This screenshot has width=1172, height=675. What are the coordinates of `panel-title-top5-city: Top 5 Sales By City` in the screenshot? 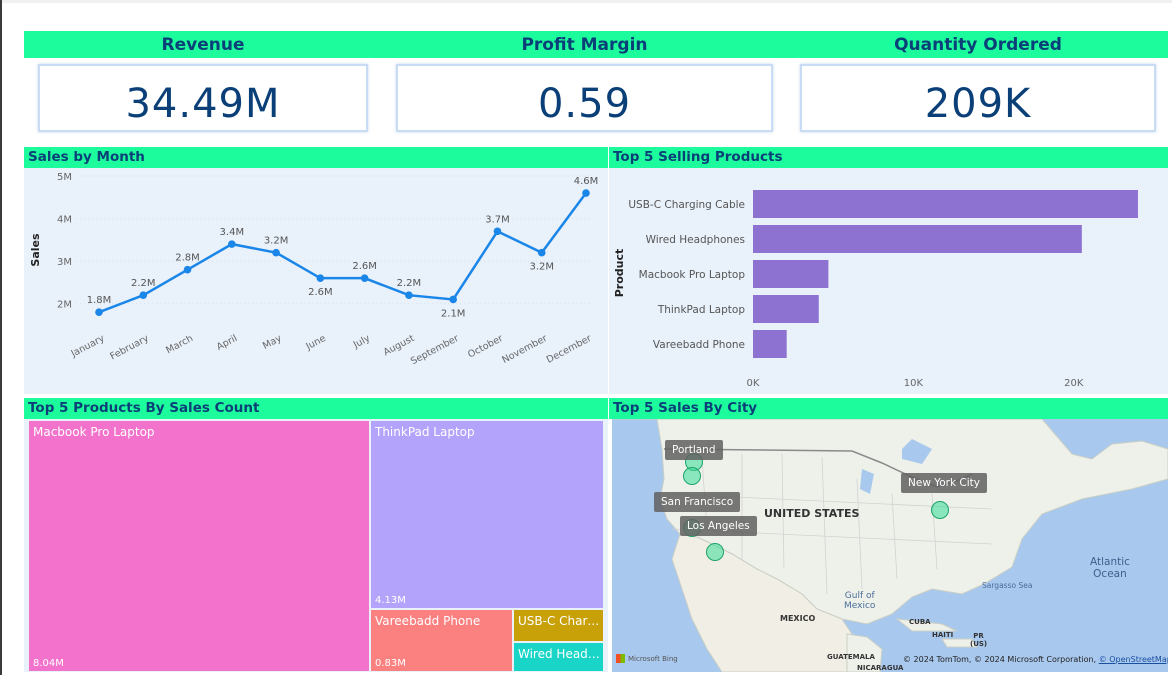 It's located at (888, 408).